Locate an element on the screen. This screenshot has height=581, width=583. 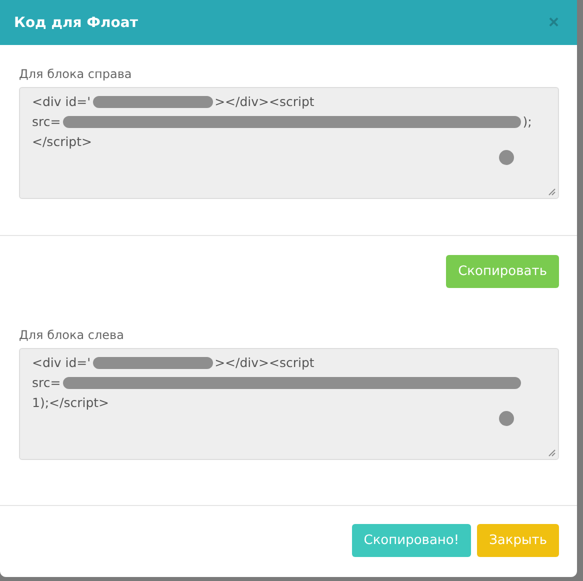
field-label: Для блока справа is located at coordinates (76, 74).